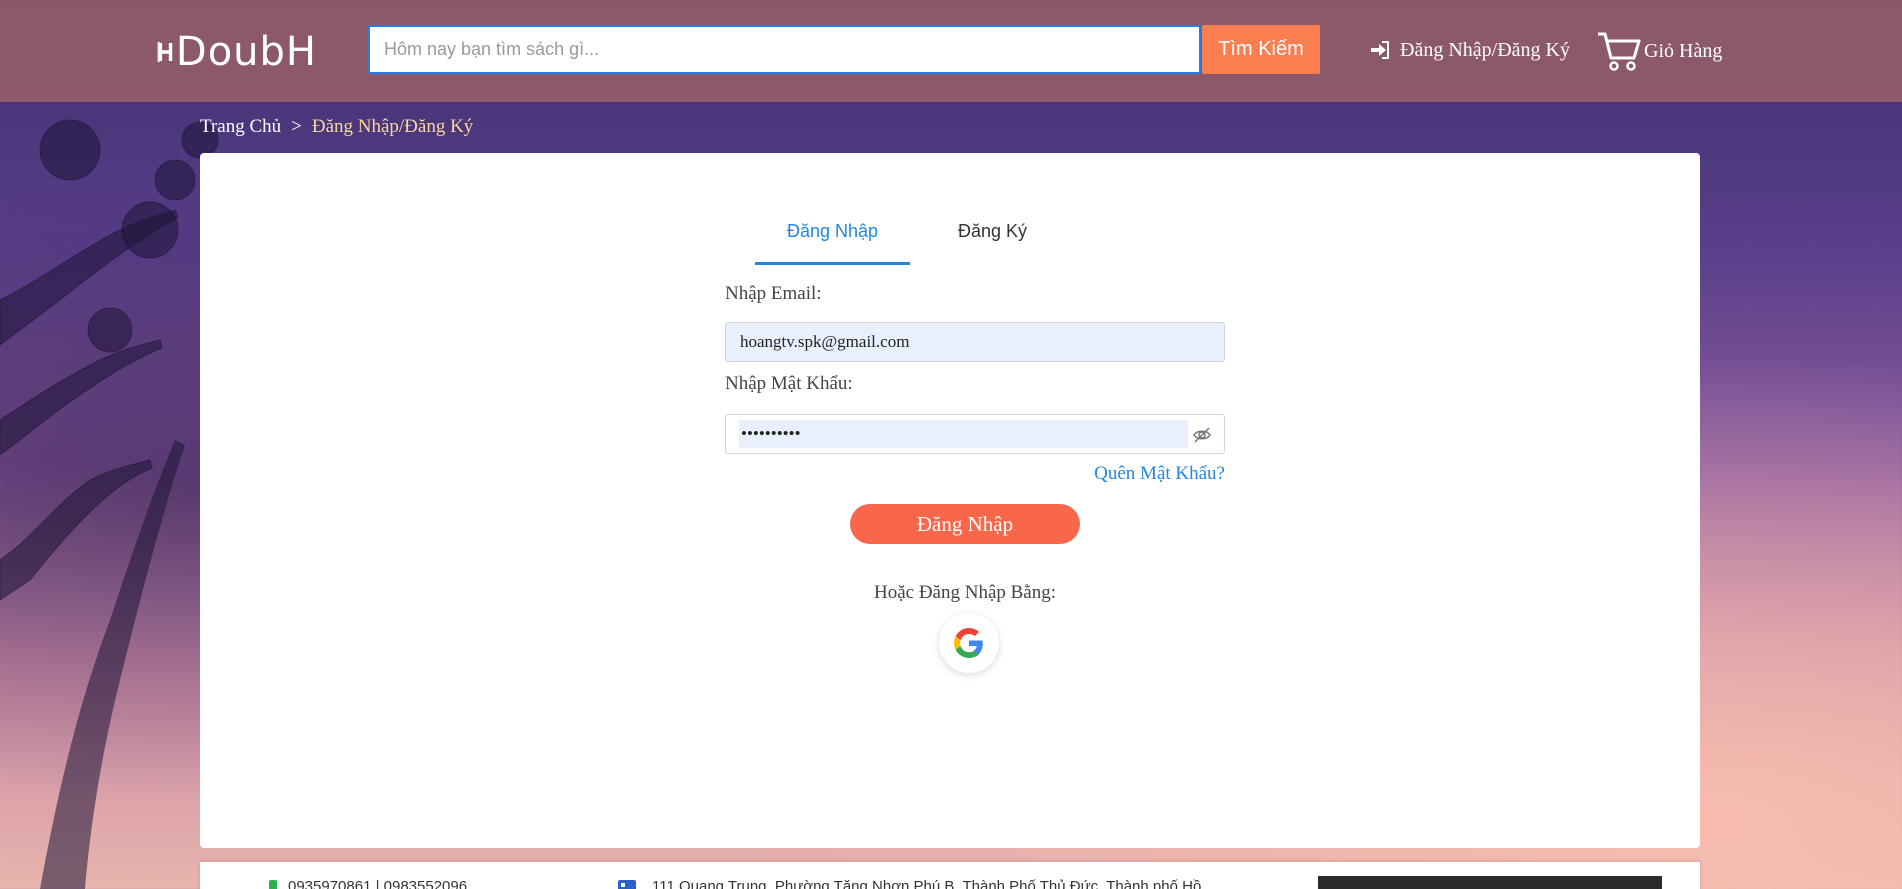  I want to click on password-field-wrapper, so click(975, 434).